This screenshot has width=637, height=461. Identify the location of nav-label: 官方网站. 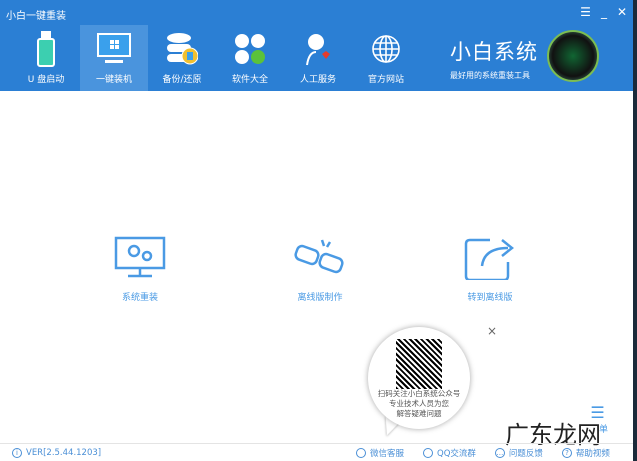
(385, 80).